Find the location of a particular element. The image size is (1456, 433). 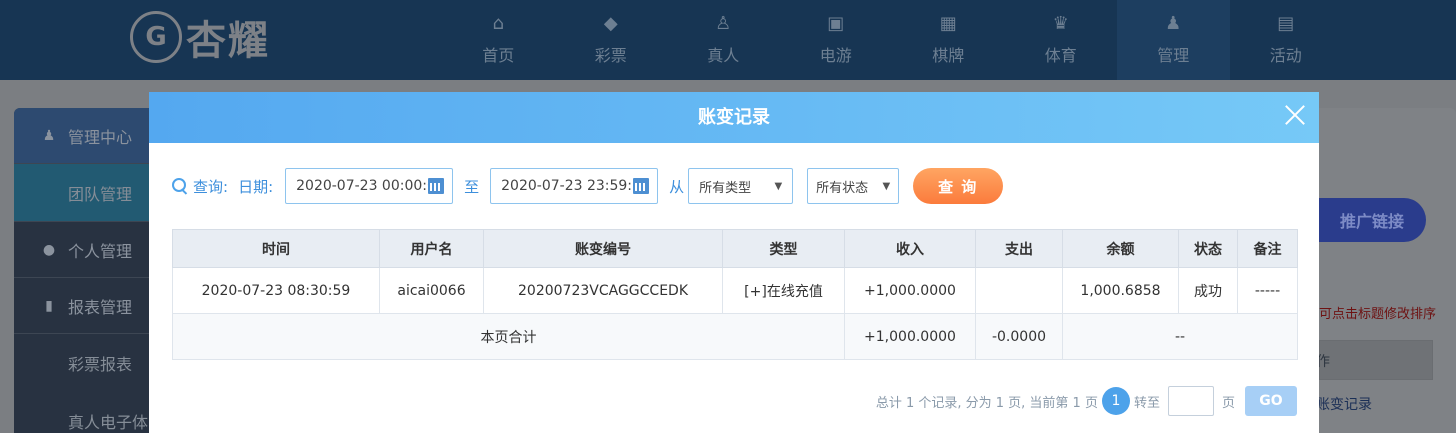

sidebar-item-live-report: 真人电子体 is located at coordinates (84, 412).